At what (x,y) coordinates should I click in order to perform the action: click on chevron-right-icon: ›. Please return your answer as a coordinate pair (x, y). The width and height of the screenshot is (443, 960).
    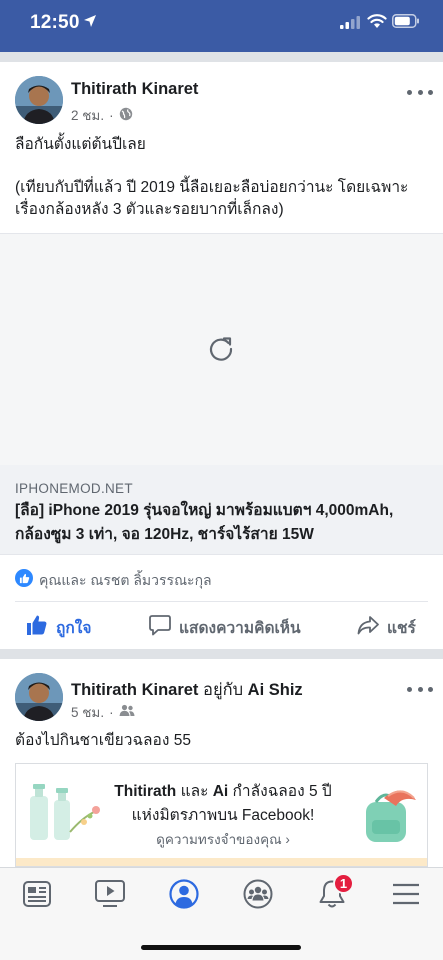
    Looking at the image, I should click on (287, 839).